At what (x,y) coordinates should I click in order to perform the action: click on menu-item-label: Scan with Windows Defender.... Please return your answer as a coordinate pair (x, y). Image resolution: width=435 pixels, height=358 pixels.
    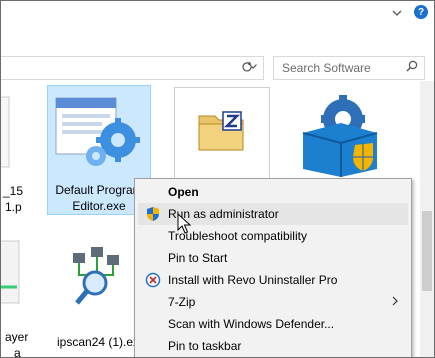
    Looking at the image, I should click on (251, 324).